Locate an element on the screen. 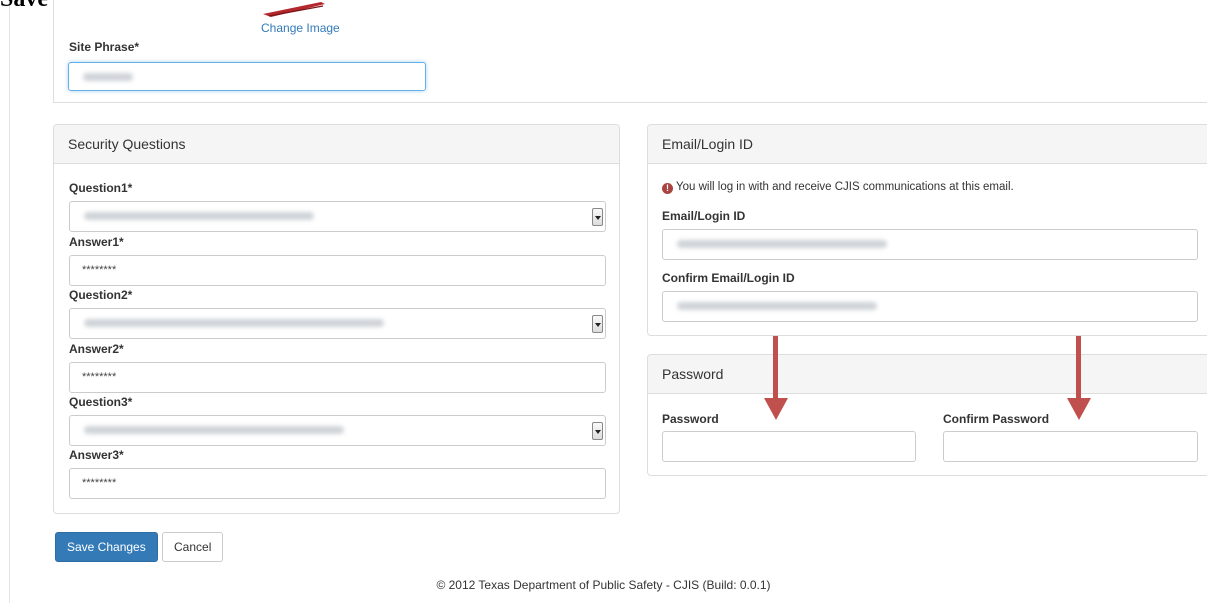 Image resolution: width=1207 pixels, height=603 pixels. question3-label: Question3* is located at coordinates (101, 402).